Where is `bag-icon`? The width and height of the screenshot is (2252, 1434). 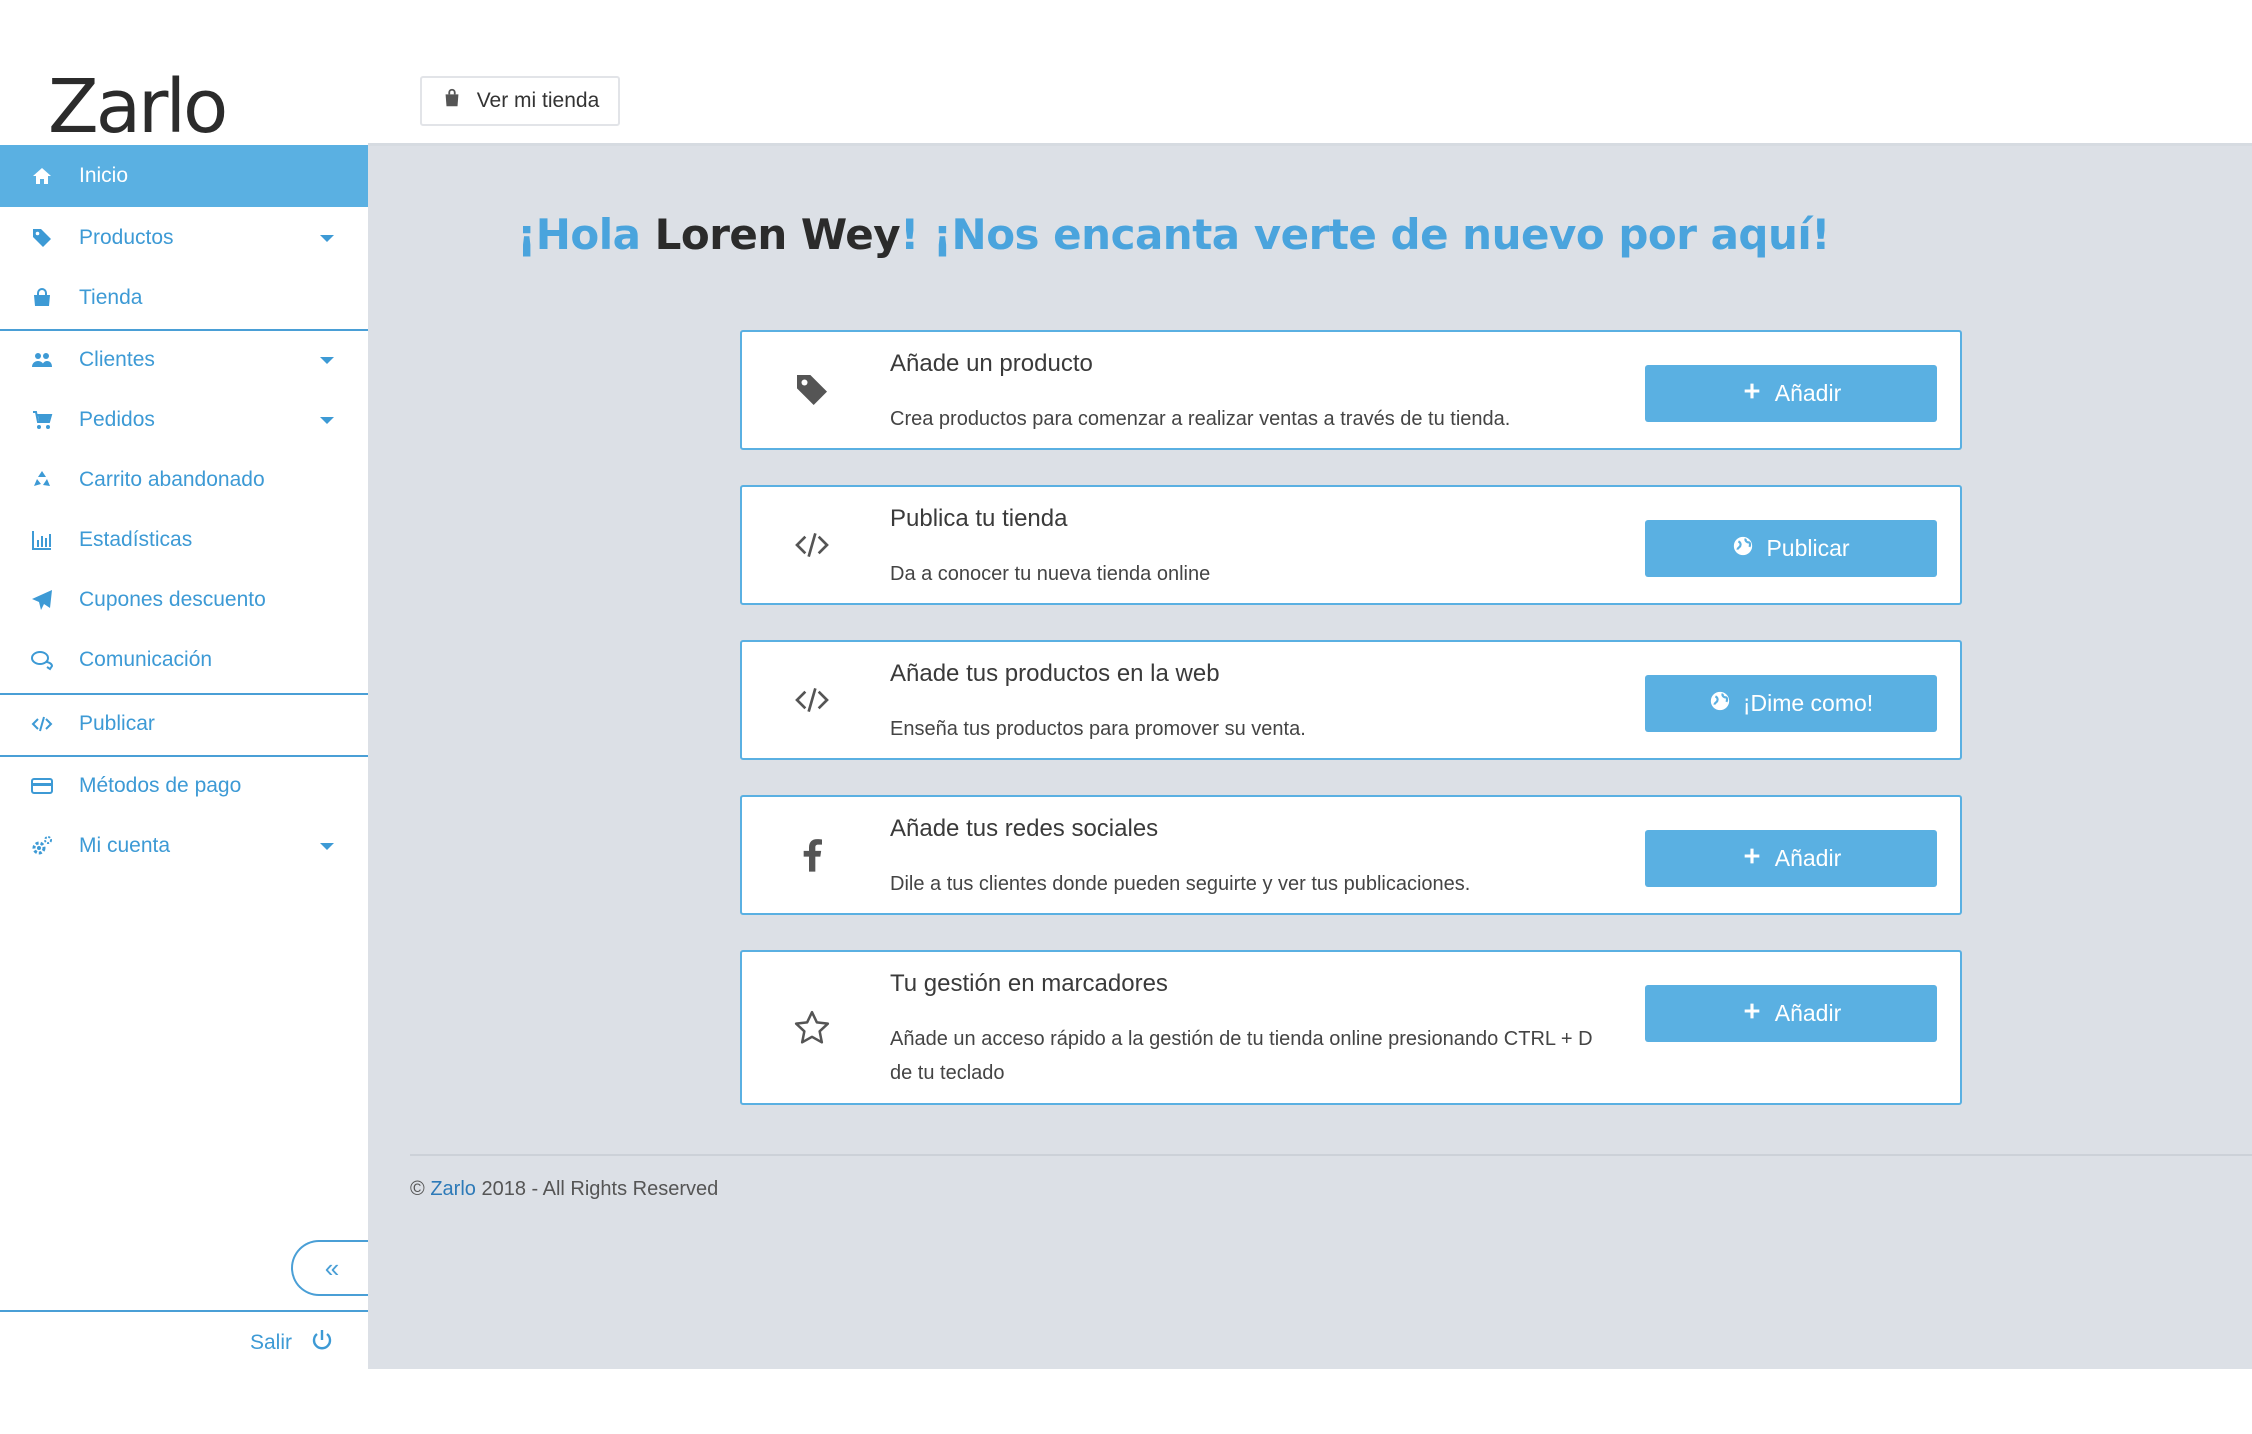
bag-icon is located at coordinates (42, 298).